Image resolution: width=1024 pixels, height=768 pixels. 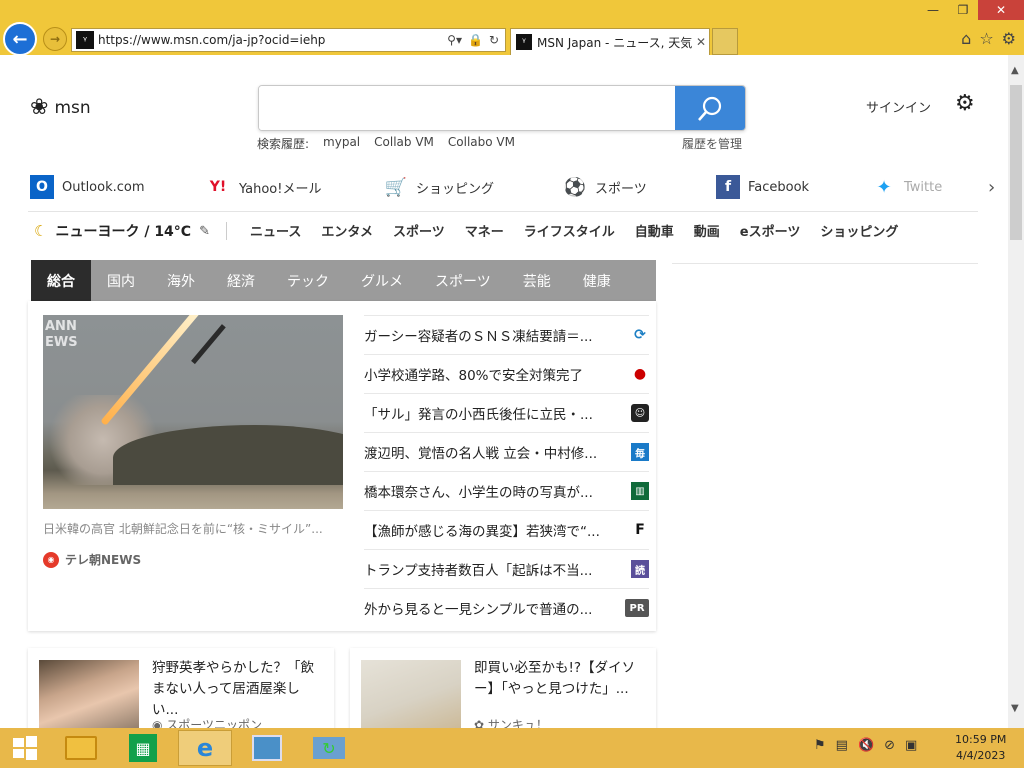 I want to click on story-card: 狩野英孝やらかした？「飲まない人って居酒屋楽しい... ◉ スポーツニッポン, so click(x=181, y=688).